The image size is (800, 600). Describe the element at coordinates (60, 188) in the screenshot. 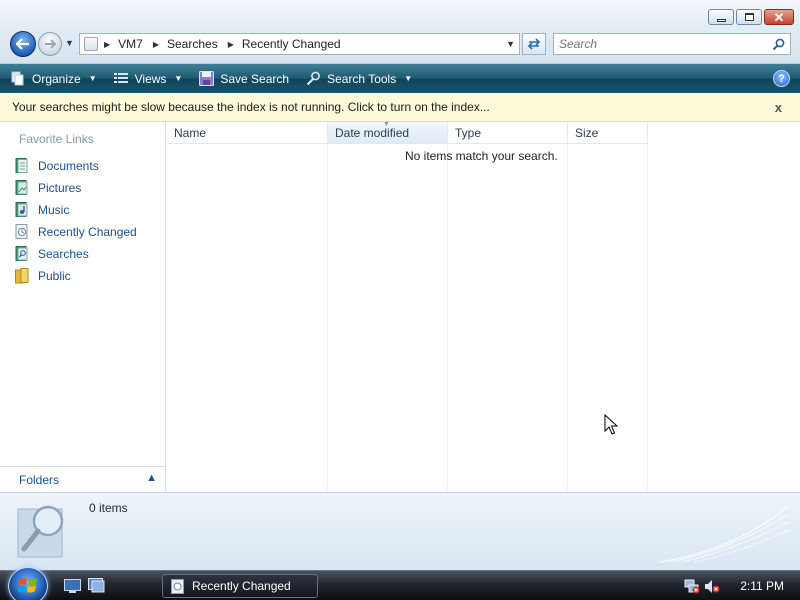

I see `nav-item-label: Pictures` at that location.